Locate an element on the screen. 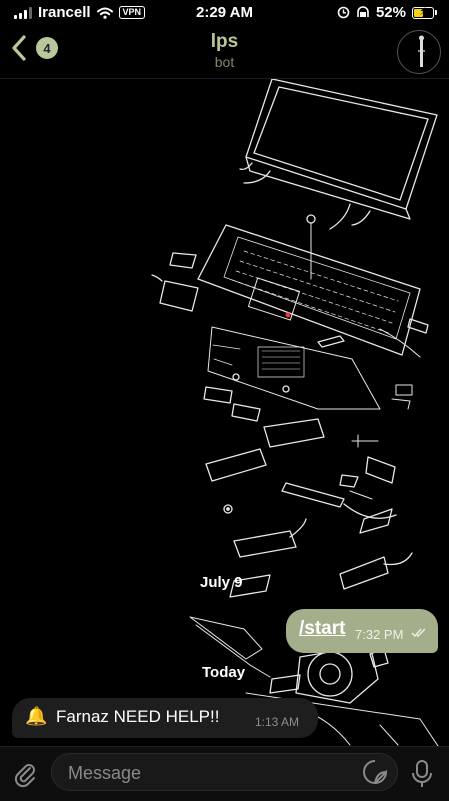 The image size is (449, 801). outgoing-message: /start 7:32 PM is located at coordinates (362, 631).